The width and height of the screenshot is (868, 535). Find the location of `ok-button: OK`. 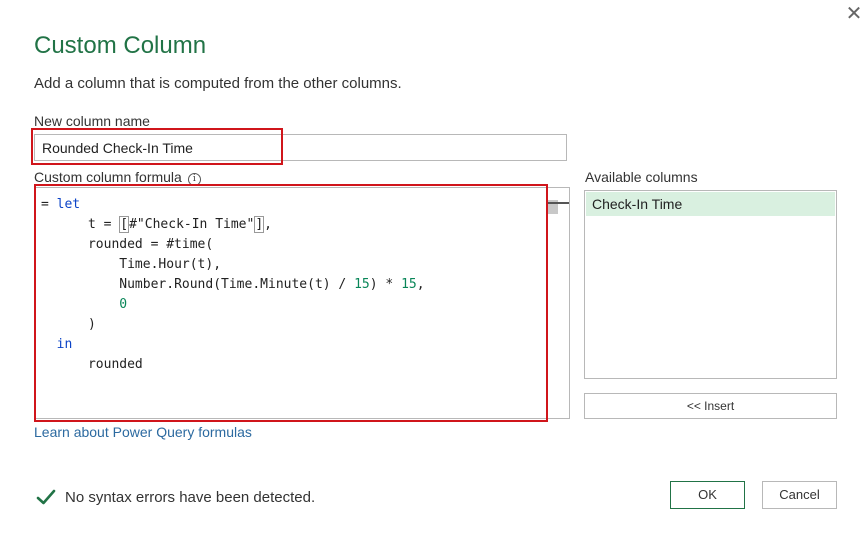

ok-button: OK is located at coordinates (707, 495).